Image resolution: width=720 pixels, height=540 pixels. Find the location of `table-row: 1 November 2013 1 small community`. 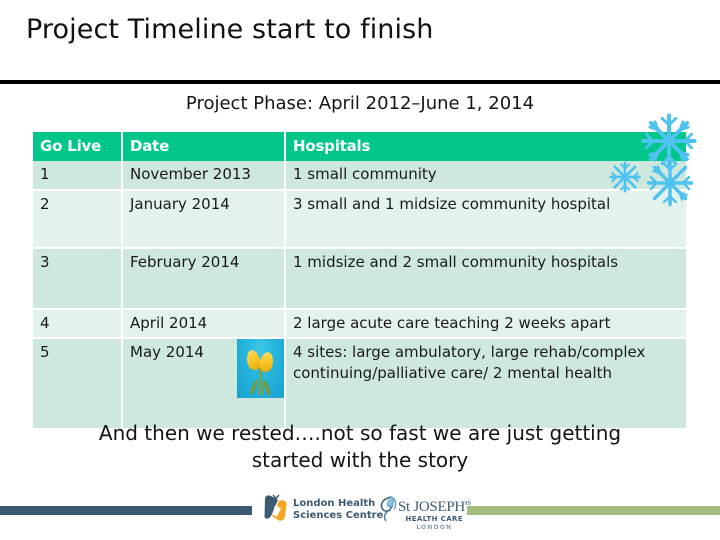

table-row: 1 November 2013 1 small community is located at coordinates (359, 176).